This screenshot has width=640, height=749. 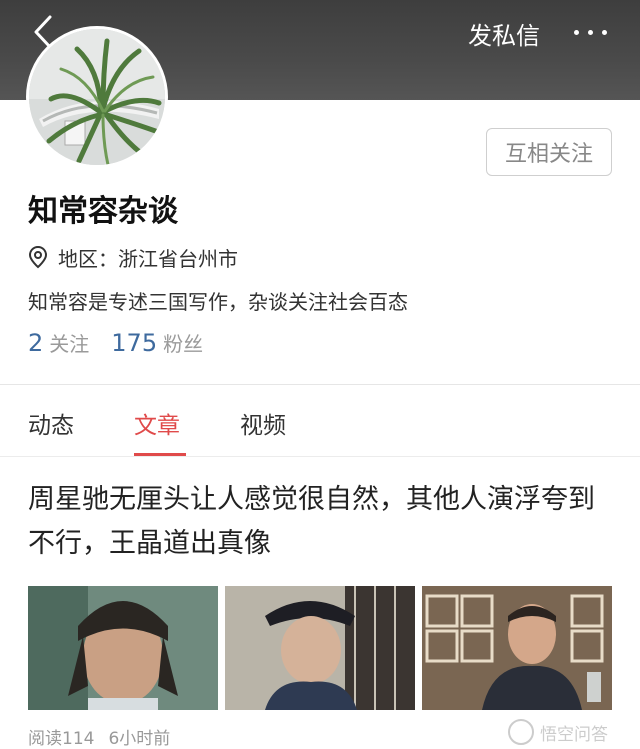 I want to click on profile-region: 地区：浙江省台州市, so click(x=133, y=257).